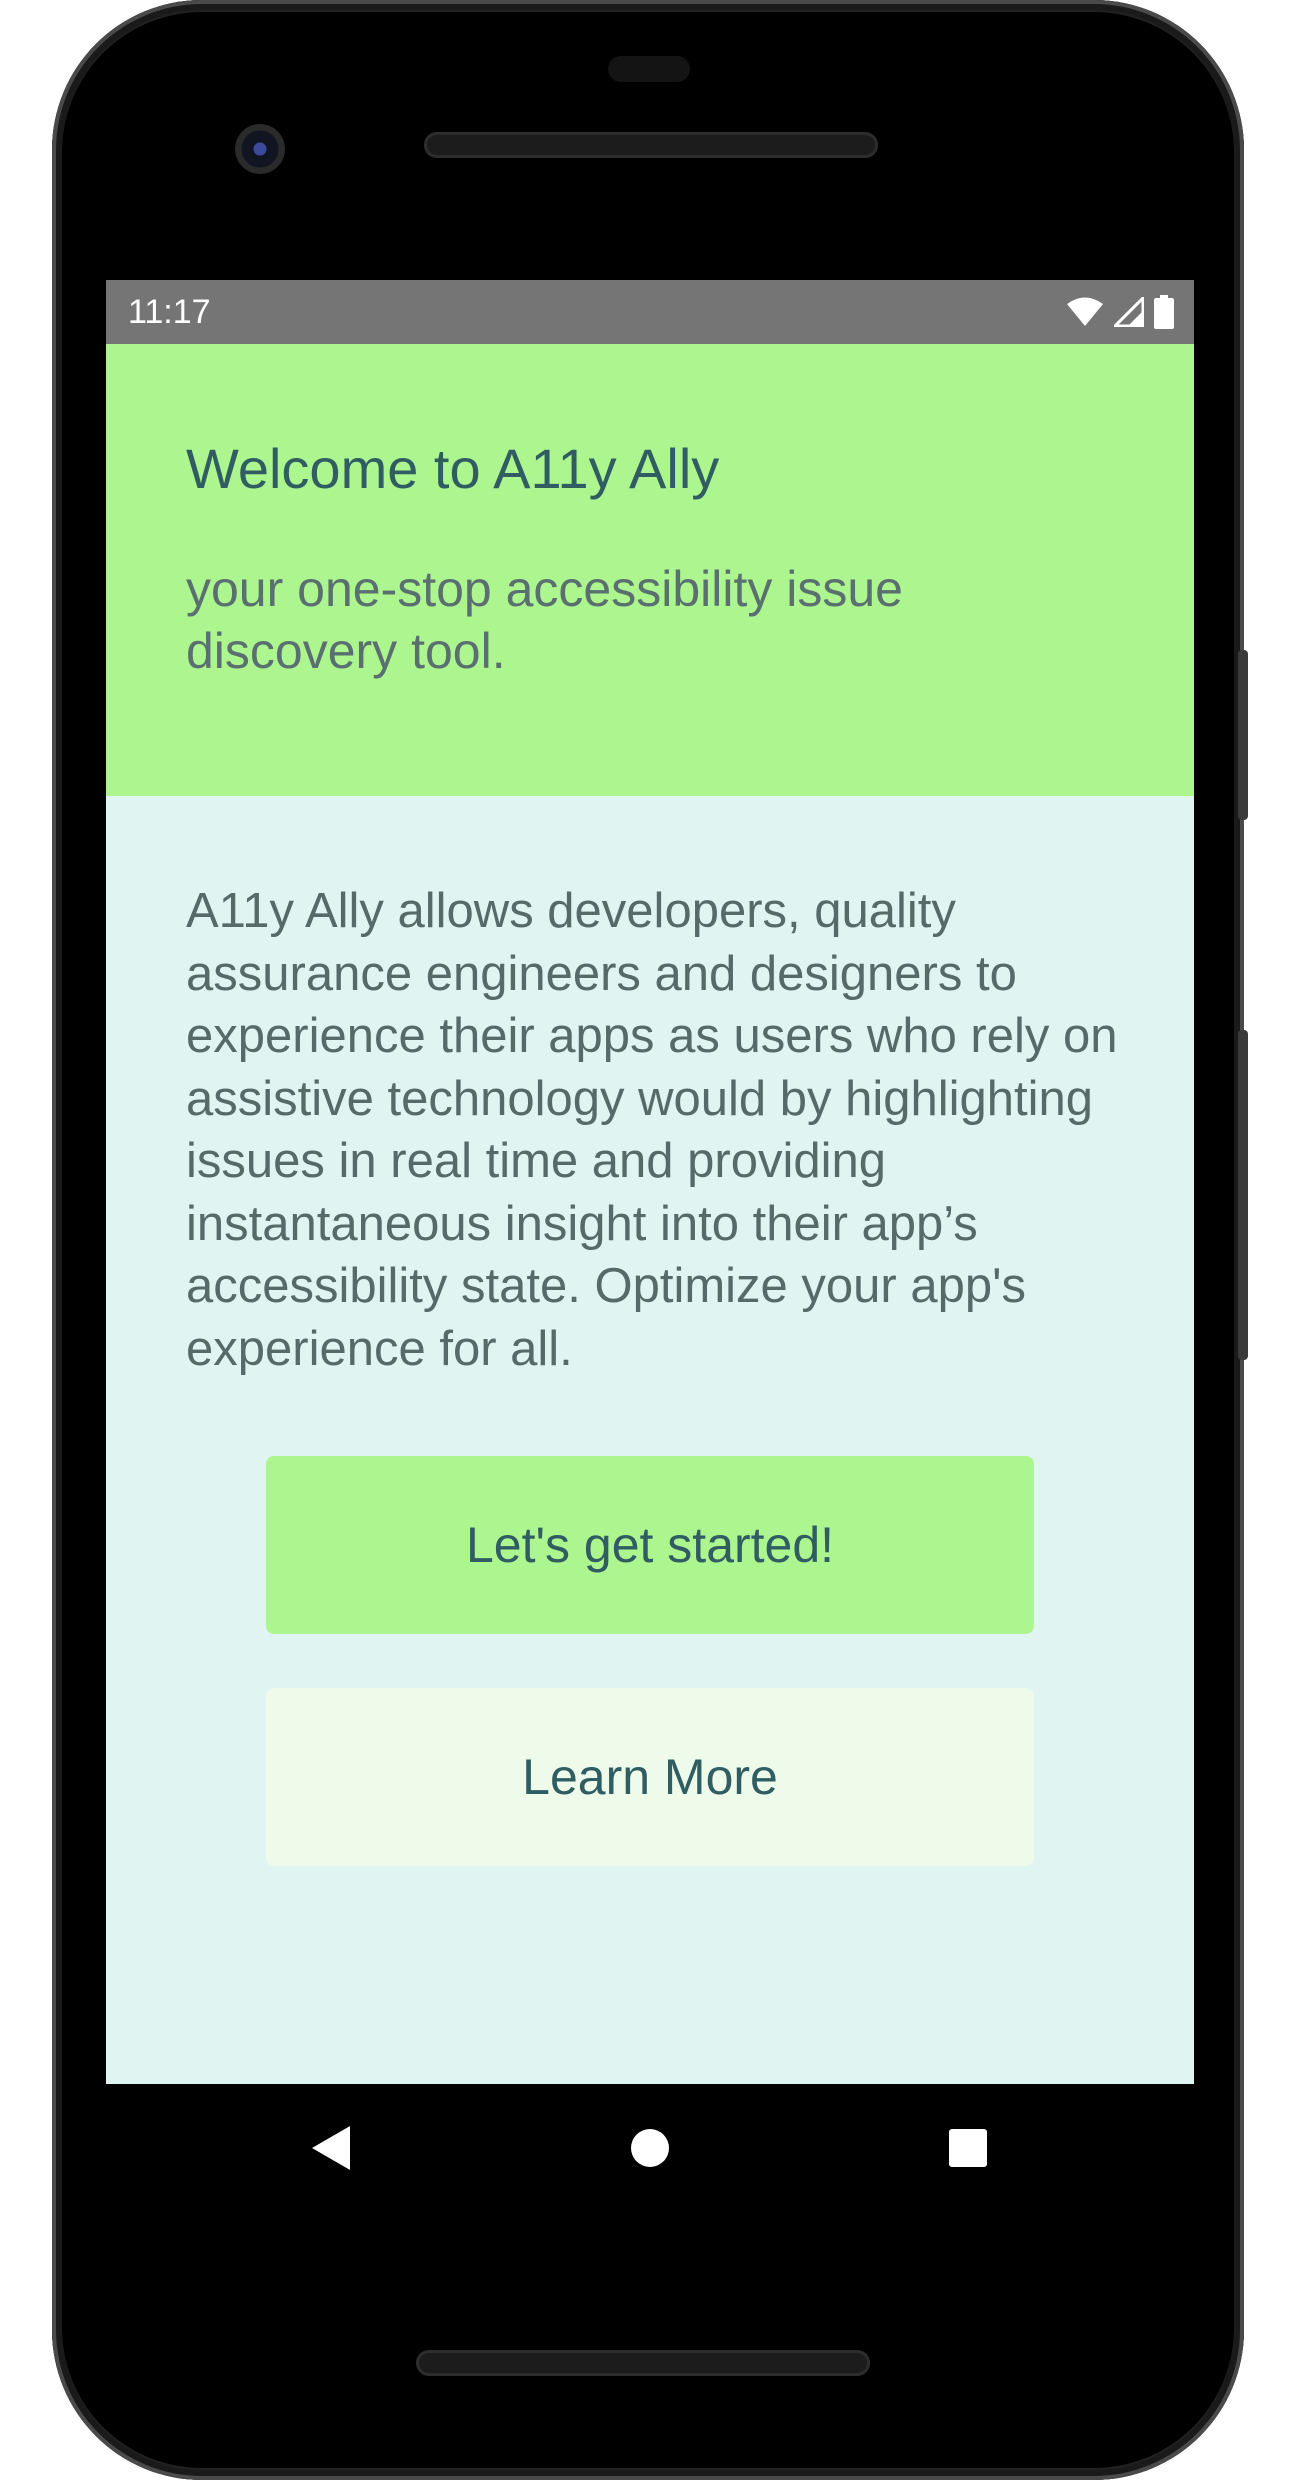 The width and height of the screenshot is (1300, 2480). Describe the element at coordinates (650, 1545) in the screenshot. I see `get-started-button: Let's get started!` at that location.